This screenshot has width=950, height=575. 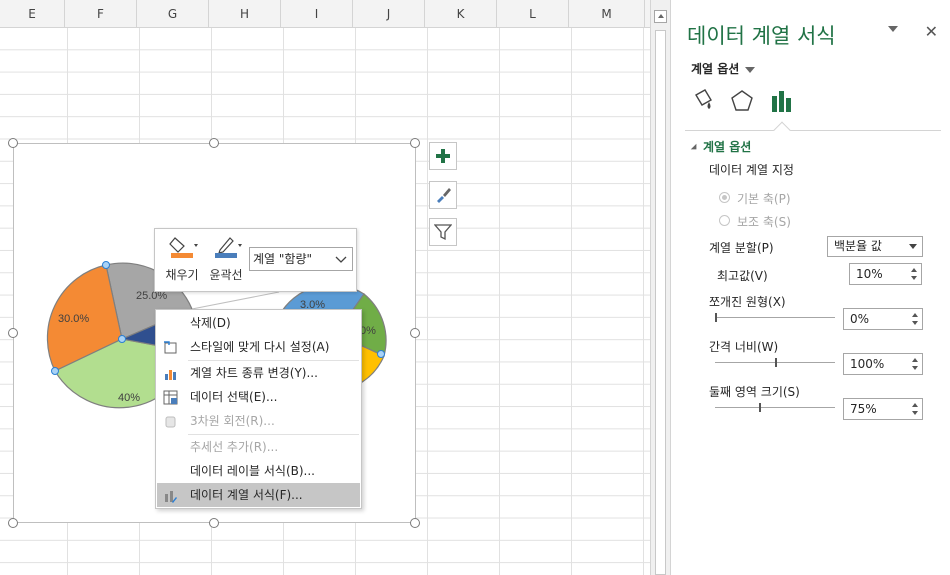 I want to click on gap-width-stepper: 100%, so click(x=883, y=364).